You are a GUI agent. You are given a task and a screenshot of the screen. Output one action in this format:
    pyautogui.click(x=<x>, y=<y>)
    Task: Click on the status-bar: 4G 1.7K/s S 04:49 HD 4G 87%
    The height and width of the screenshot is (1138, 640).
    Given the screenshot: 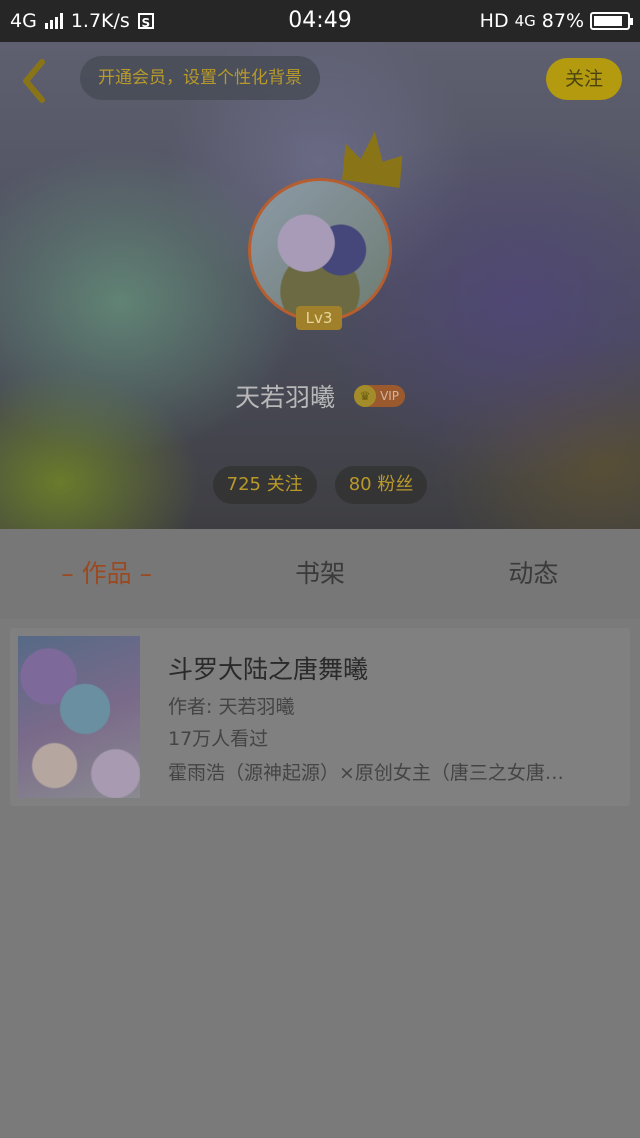 What is the action you would take?
    pyautogui.click(x=320, y=21)
    